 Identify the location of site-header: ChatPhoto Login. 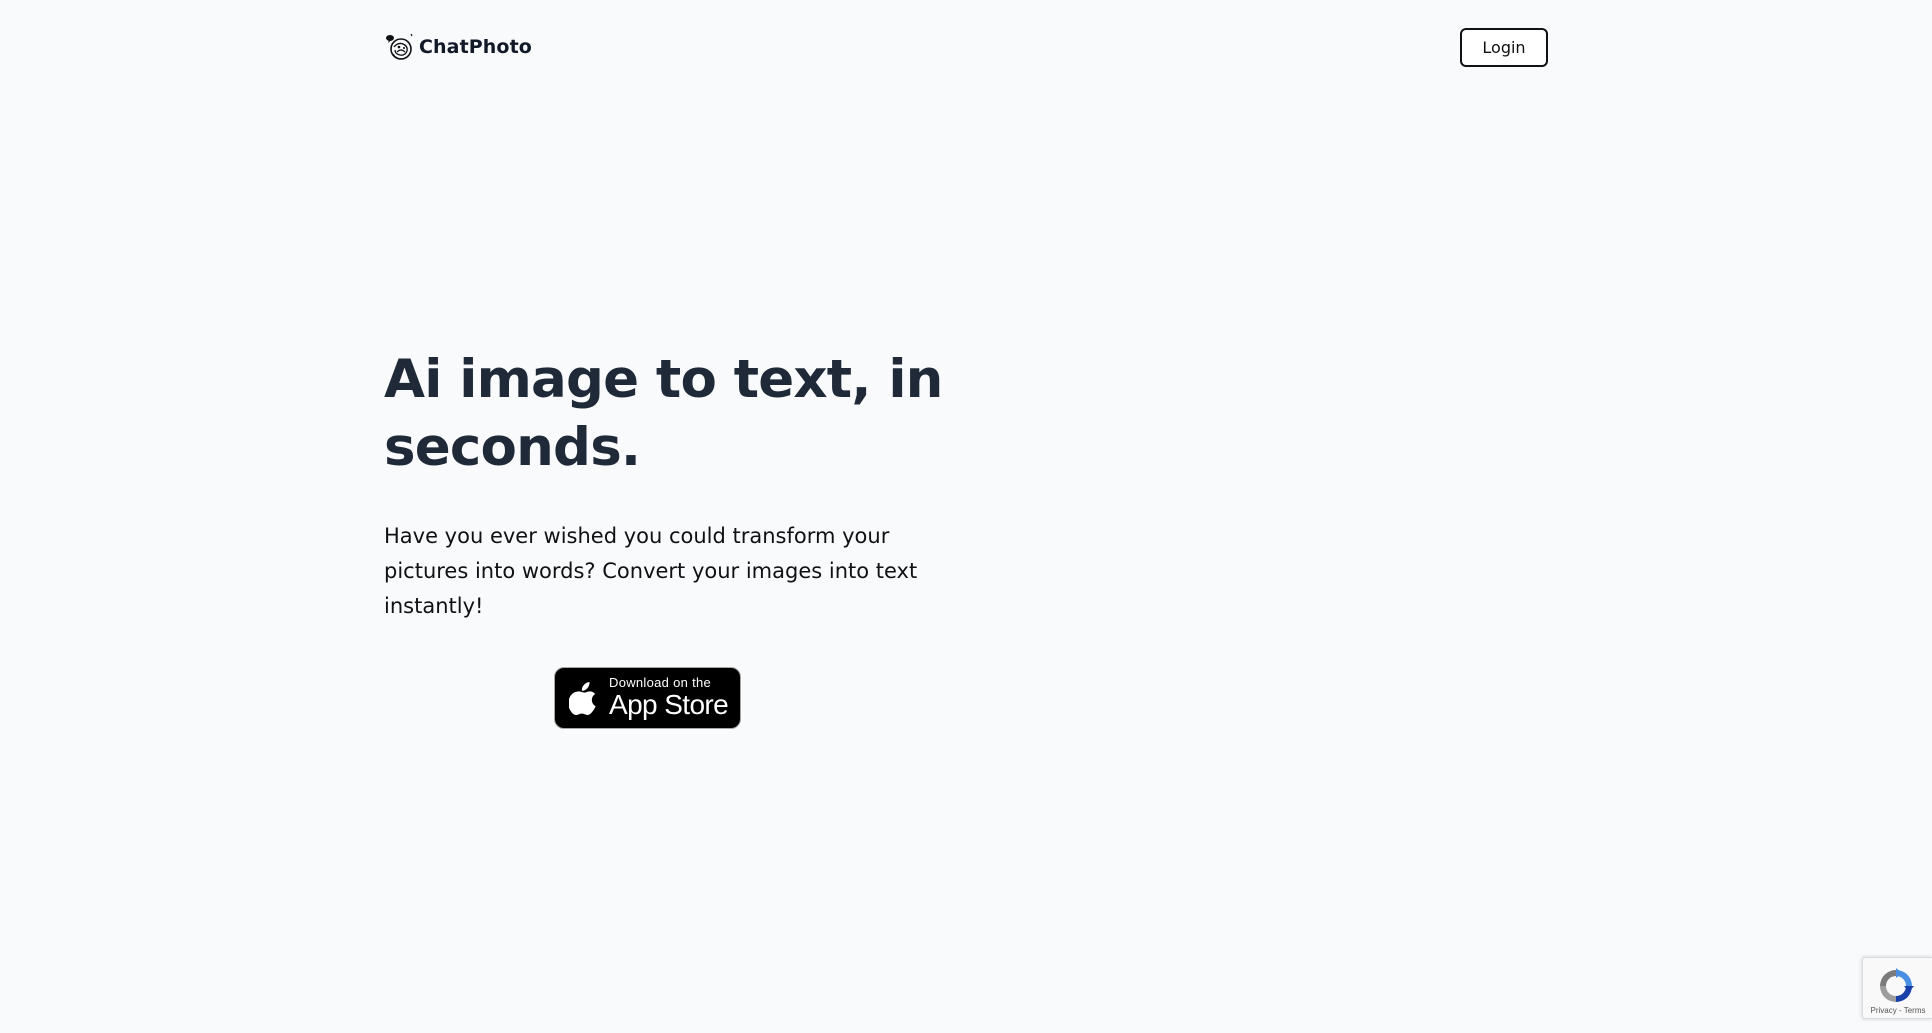
(966, 48).